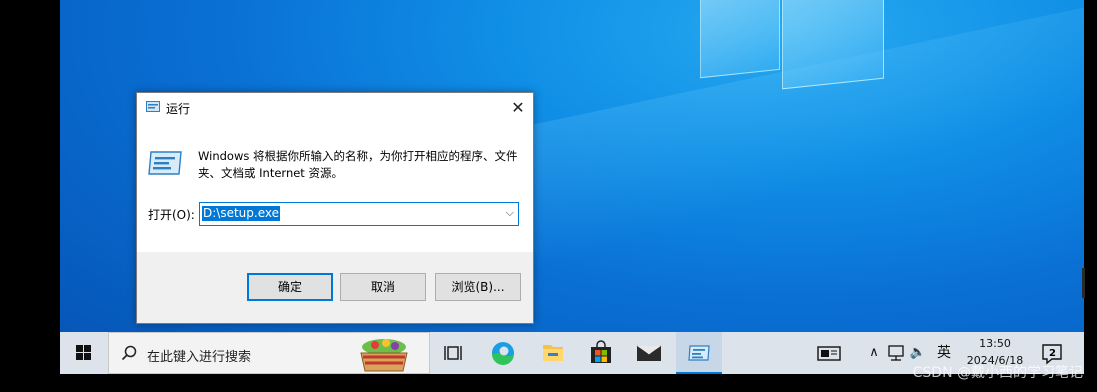  Describe the element at coordinates (269, 353) in the screenshot. I see `taskbar-search-box: 在此键入进行搜索` at that location.